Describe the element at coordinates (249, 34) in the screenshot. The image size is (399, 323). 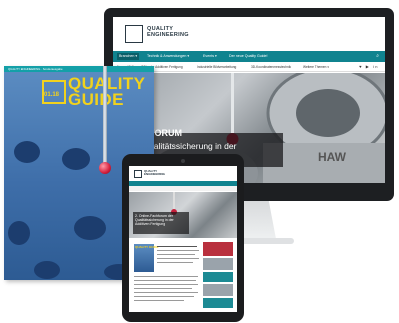
I see `site-header: QUALITY ENGINEERING` at that location.